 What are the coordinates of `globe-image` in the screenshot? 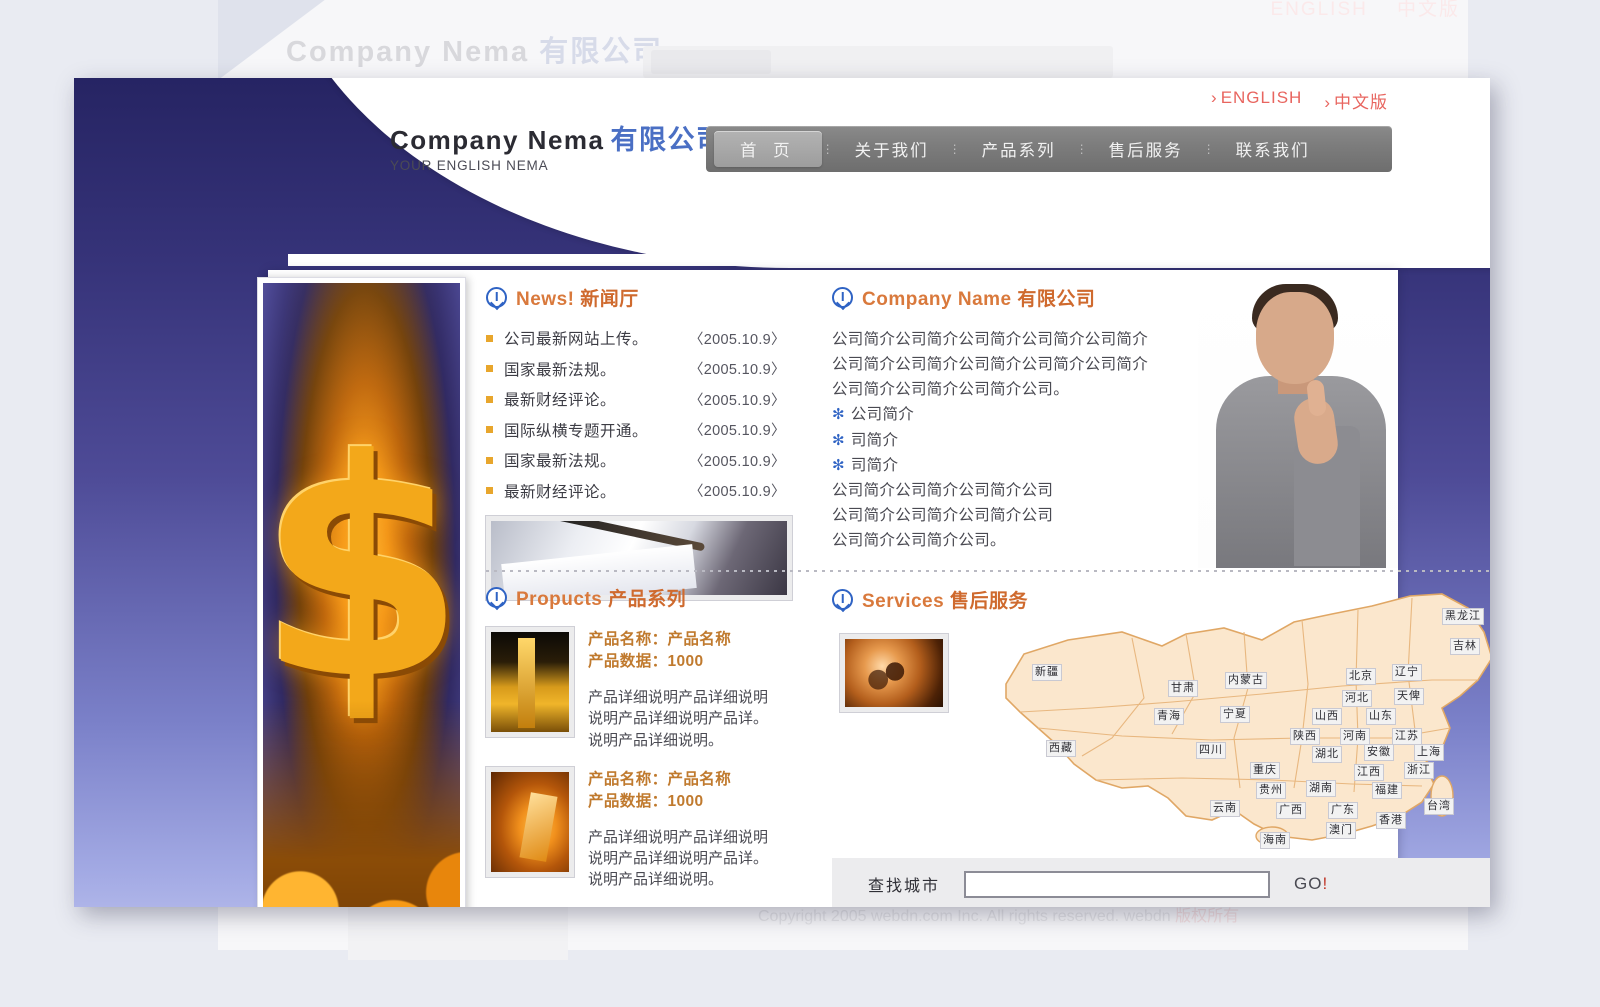 It's located at (894, 673).